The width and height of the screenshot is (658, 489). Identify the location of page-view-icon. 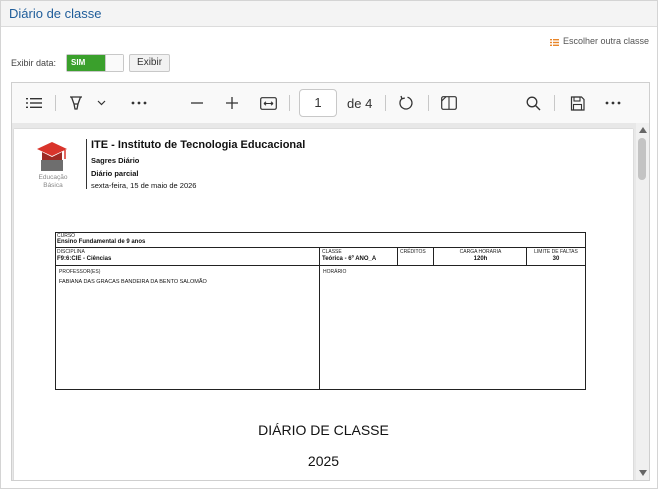
(449, 103).